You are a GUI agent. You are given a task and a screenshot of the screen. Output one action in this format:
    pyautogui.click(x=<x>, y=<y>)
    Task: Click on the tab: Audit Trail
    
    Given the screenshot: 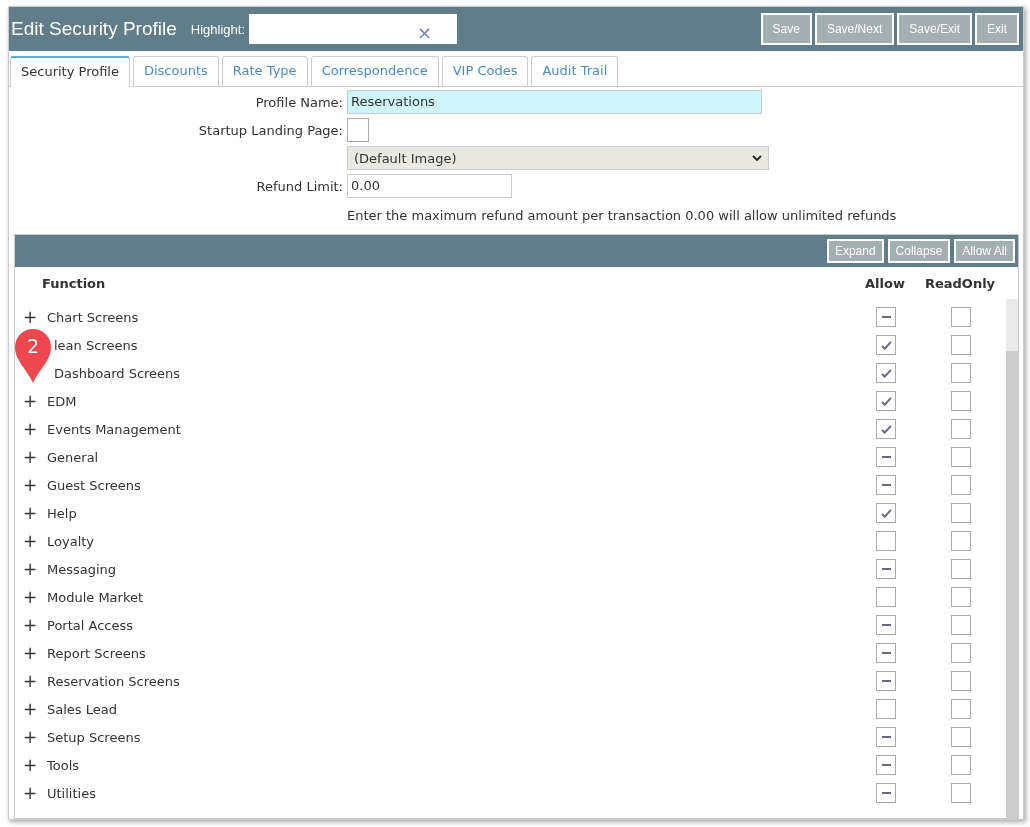 What is the action you would take?
    pyautogui.click(x=575, y=71)
    